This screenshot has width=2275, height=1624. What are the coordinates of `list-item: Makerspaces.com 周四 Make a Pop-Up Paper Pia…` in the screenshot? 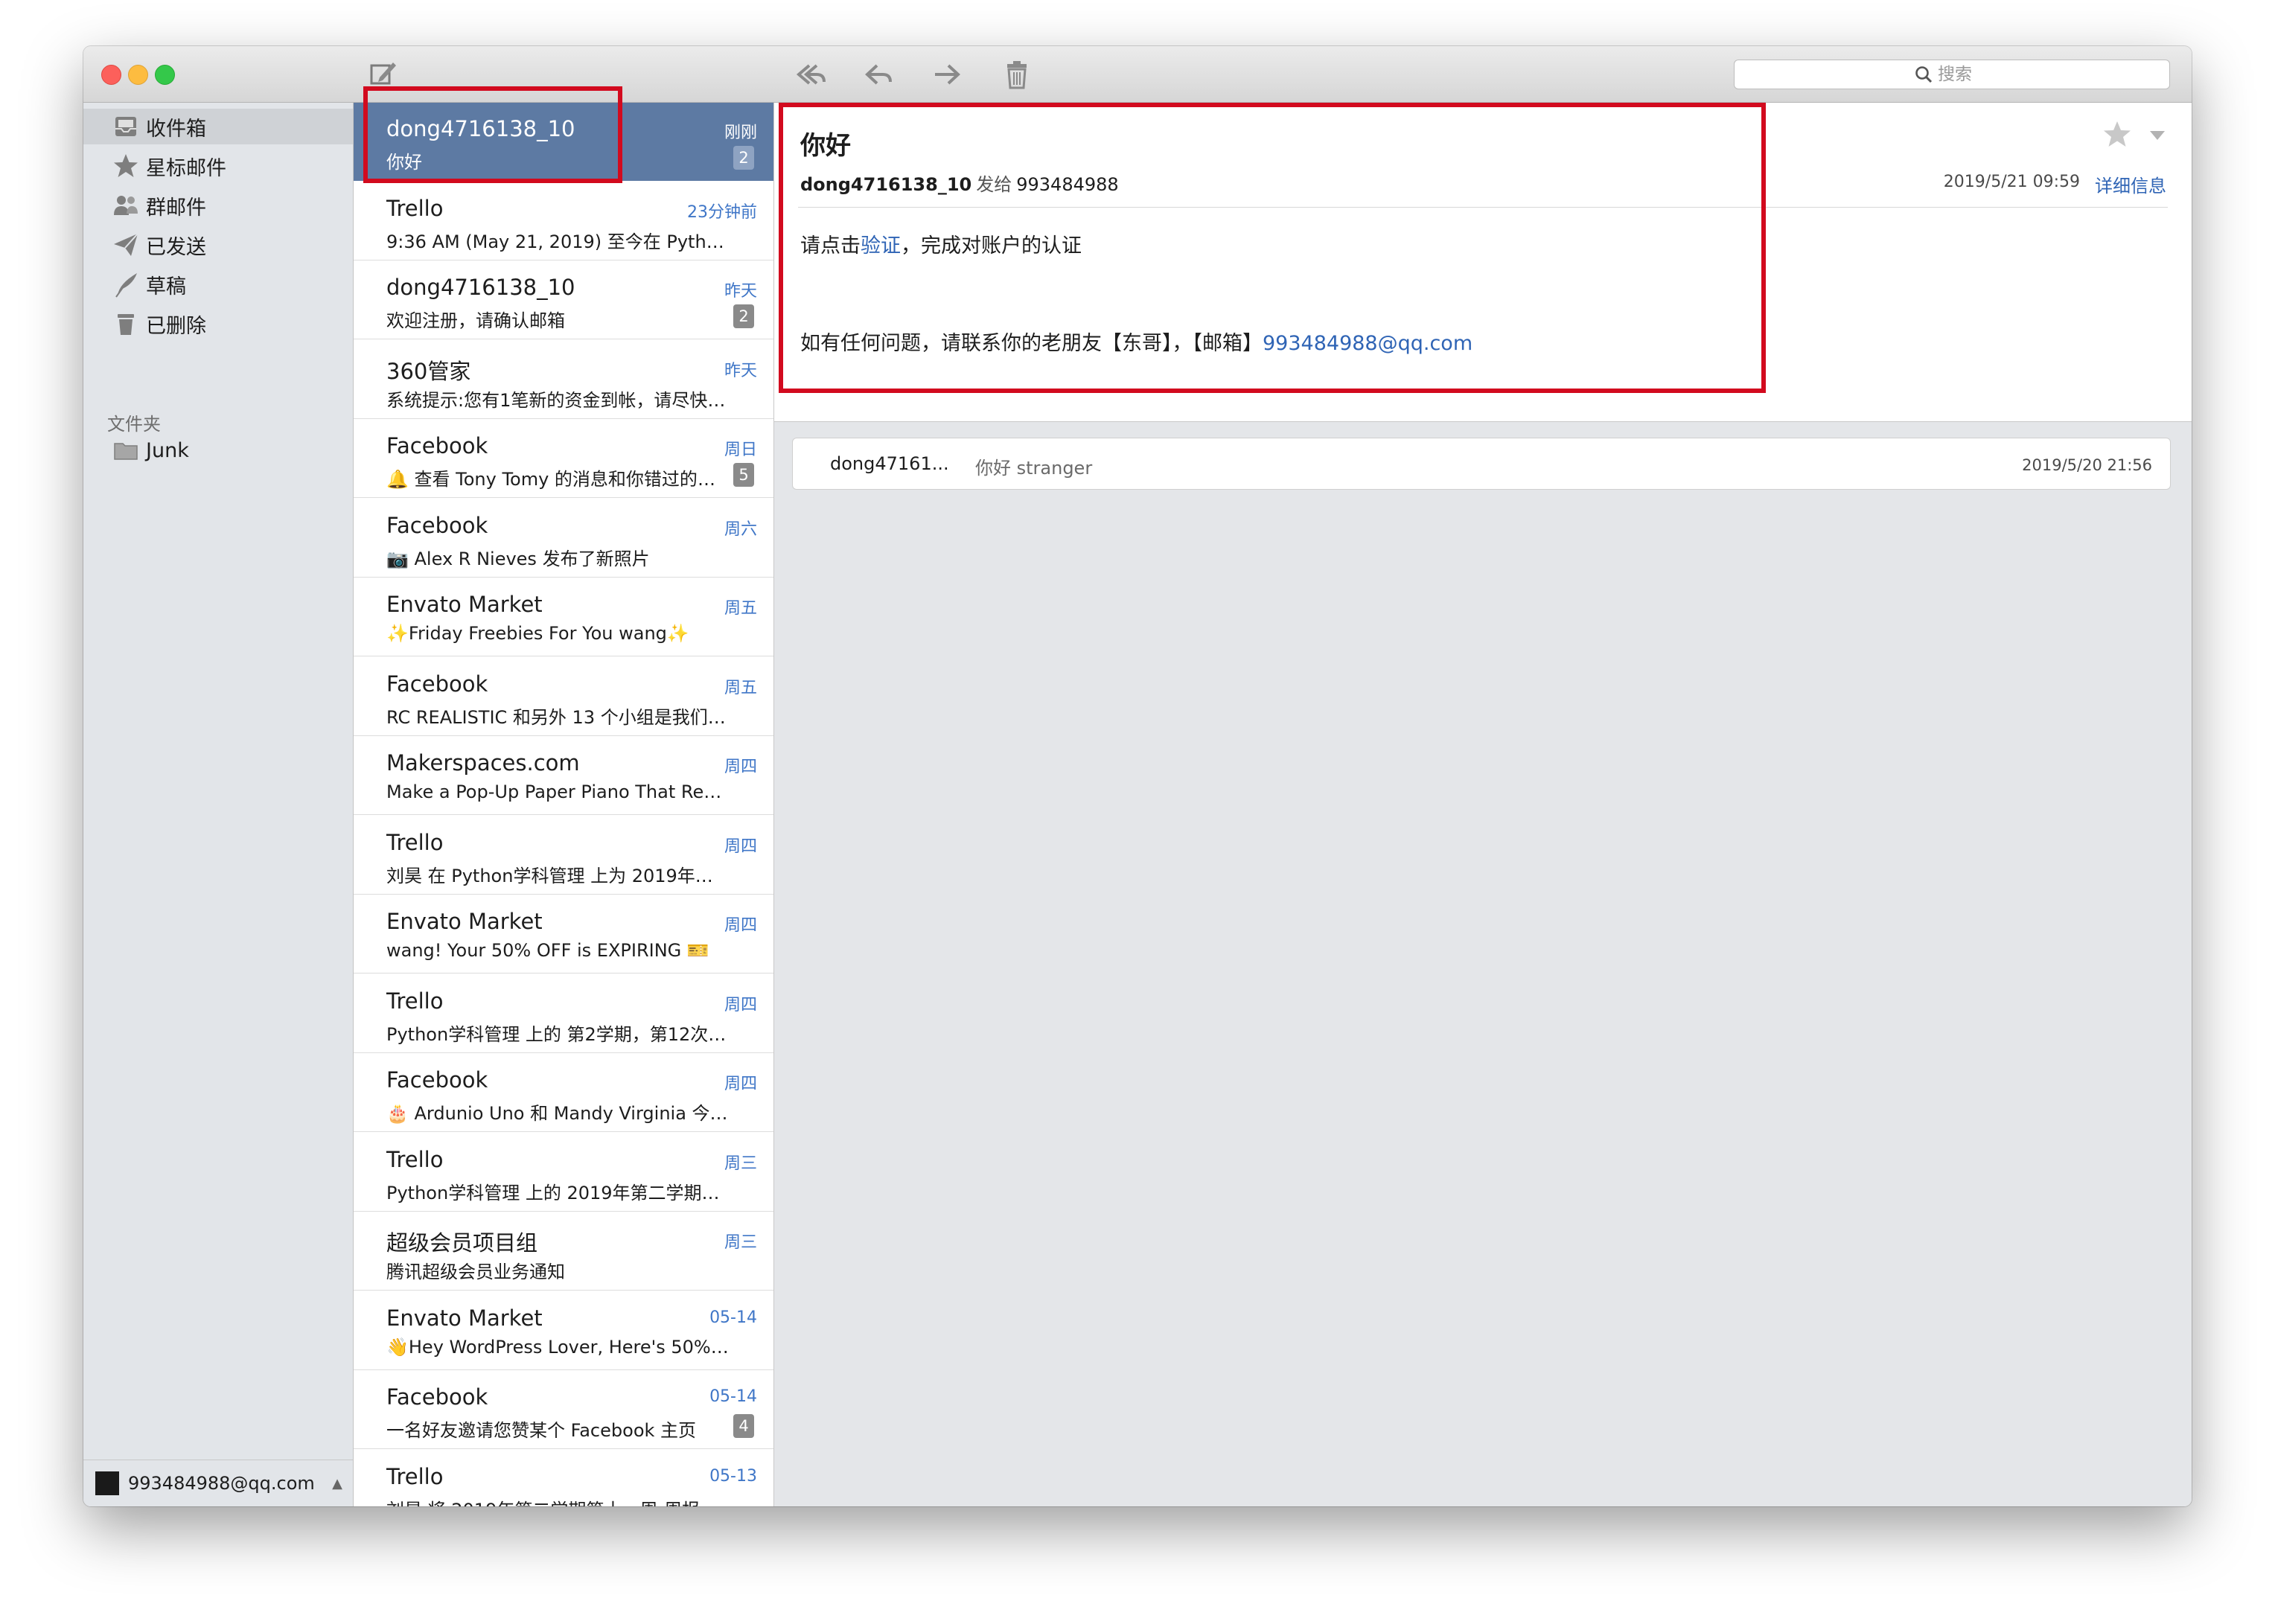 It's located at (563, 776).